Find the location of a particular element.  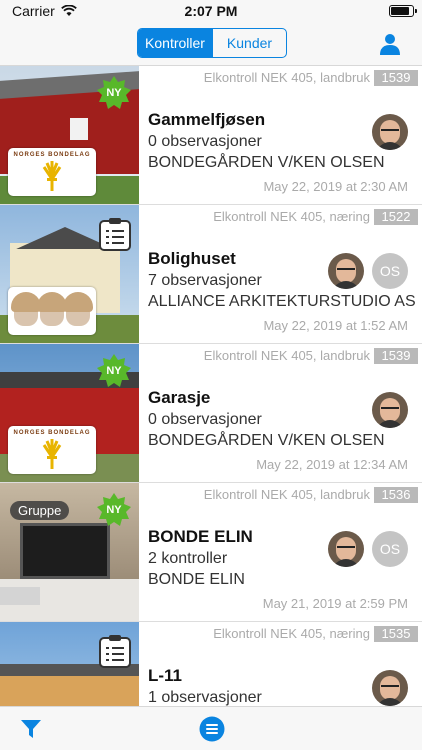

list-menu-icon is located at coordinates (212, 729).